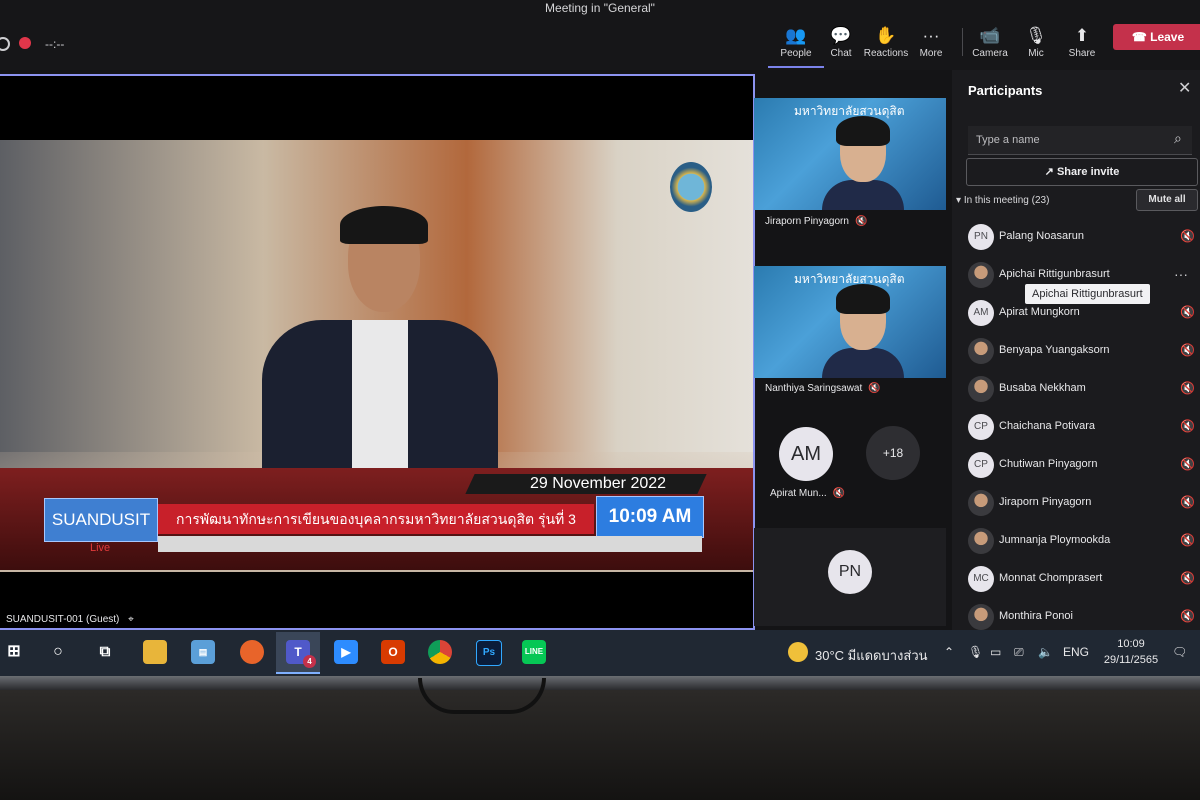 The image size is (1200, 800). I want to click on participant-name: Monnat Chomprasert, so click(1051, 578).